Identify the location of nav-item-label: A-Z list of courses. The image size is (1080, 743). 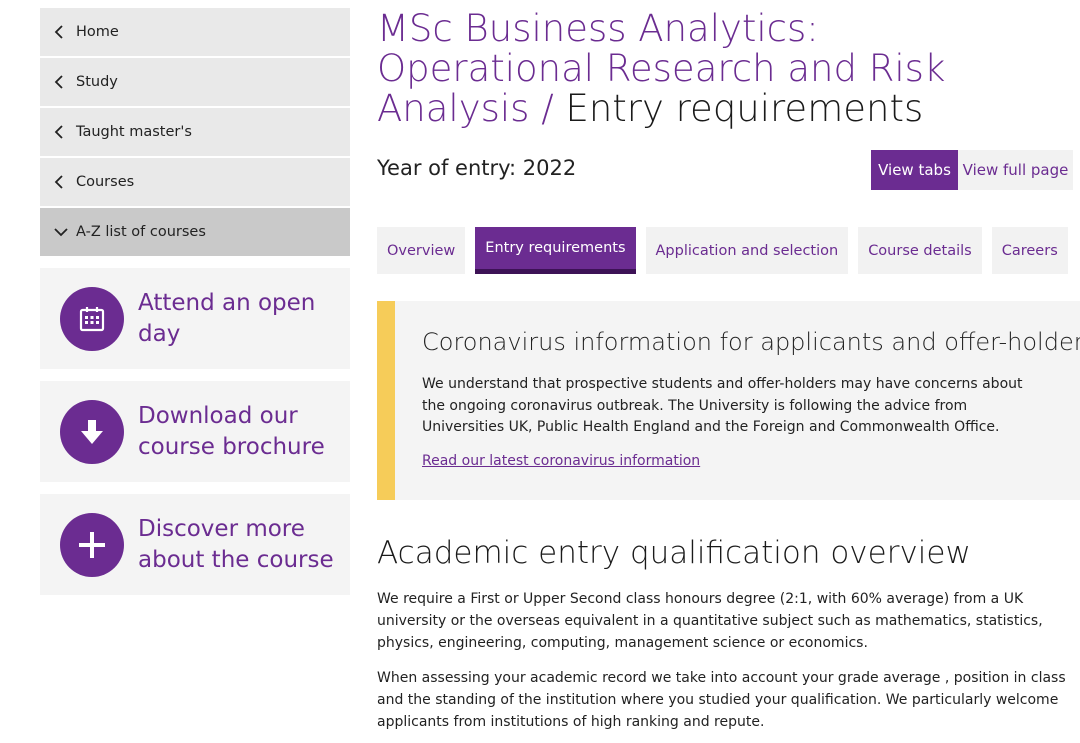
(141, 232).